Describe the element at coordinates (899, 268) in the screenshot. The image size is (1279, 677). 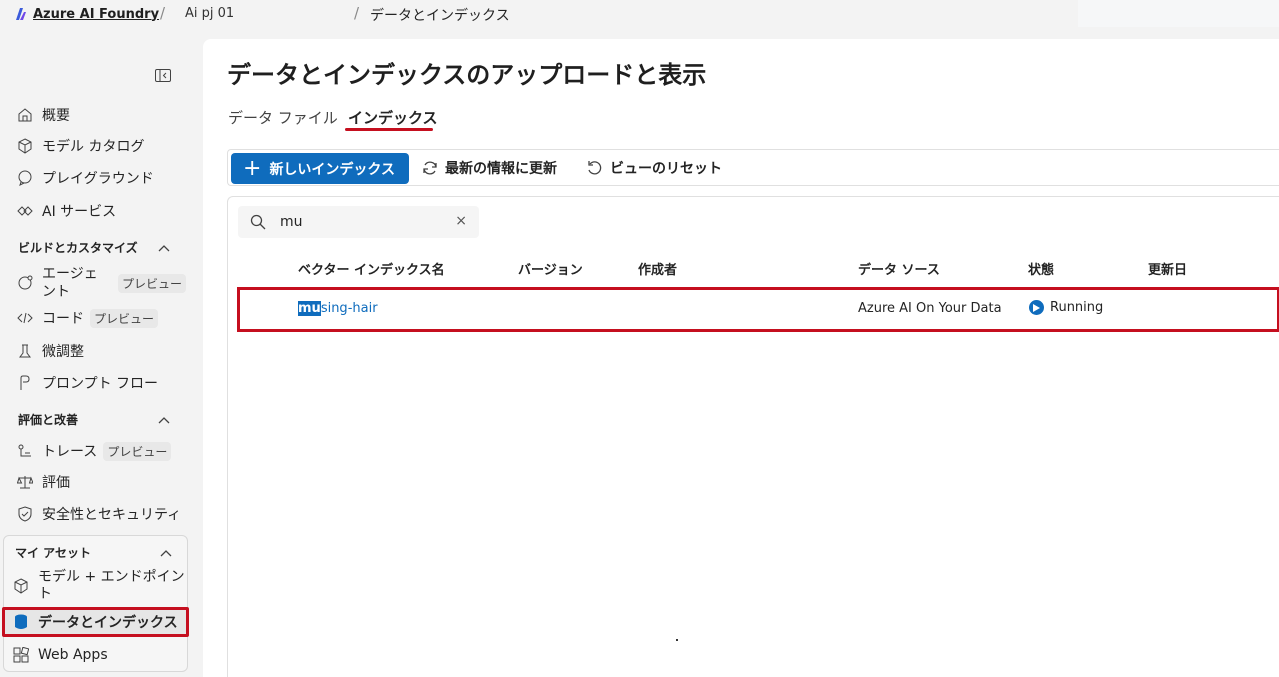
I see `column-header-data-source: データ ソース` at that location.